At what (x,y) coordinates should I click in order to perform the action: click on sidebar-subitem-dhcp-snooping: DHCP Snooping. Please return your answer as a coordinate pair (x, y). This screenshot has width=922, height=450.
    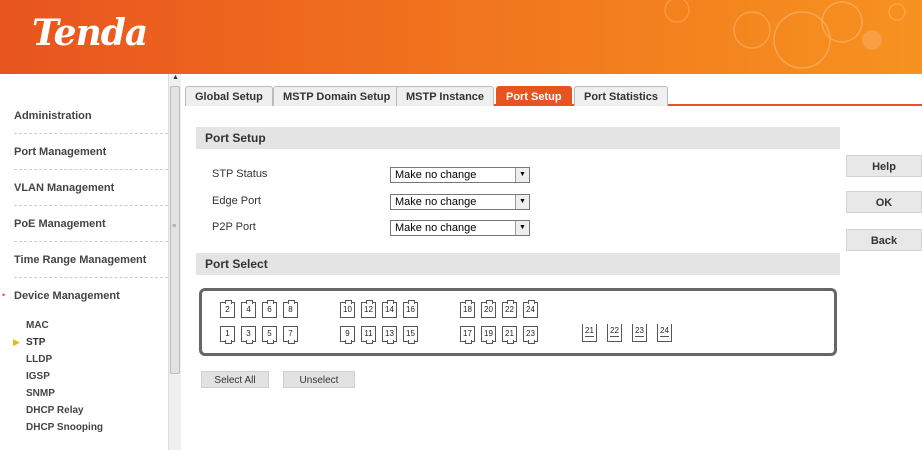
    Looking at the image, I should click on (64, 427).